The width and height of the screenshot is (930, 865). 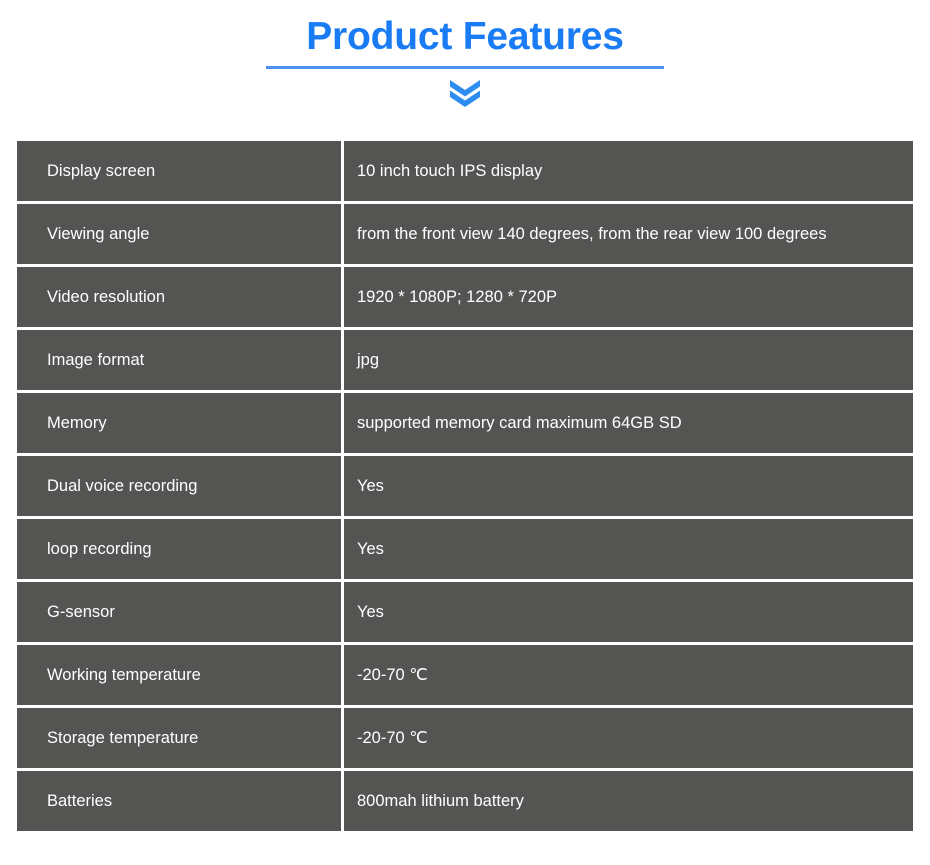 I want to click on spec-label-cell: Viewing angle, so click(x=180, y=235).